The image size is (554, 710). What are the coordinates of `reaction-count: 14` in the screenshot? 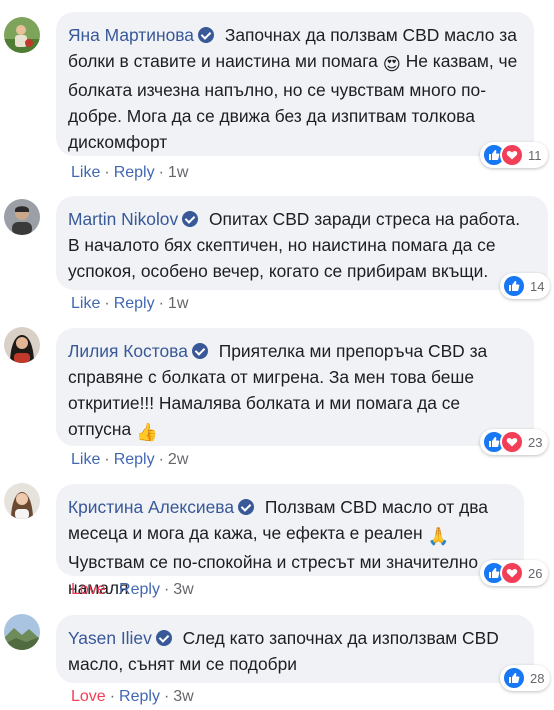 It's located at (537, 286).